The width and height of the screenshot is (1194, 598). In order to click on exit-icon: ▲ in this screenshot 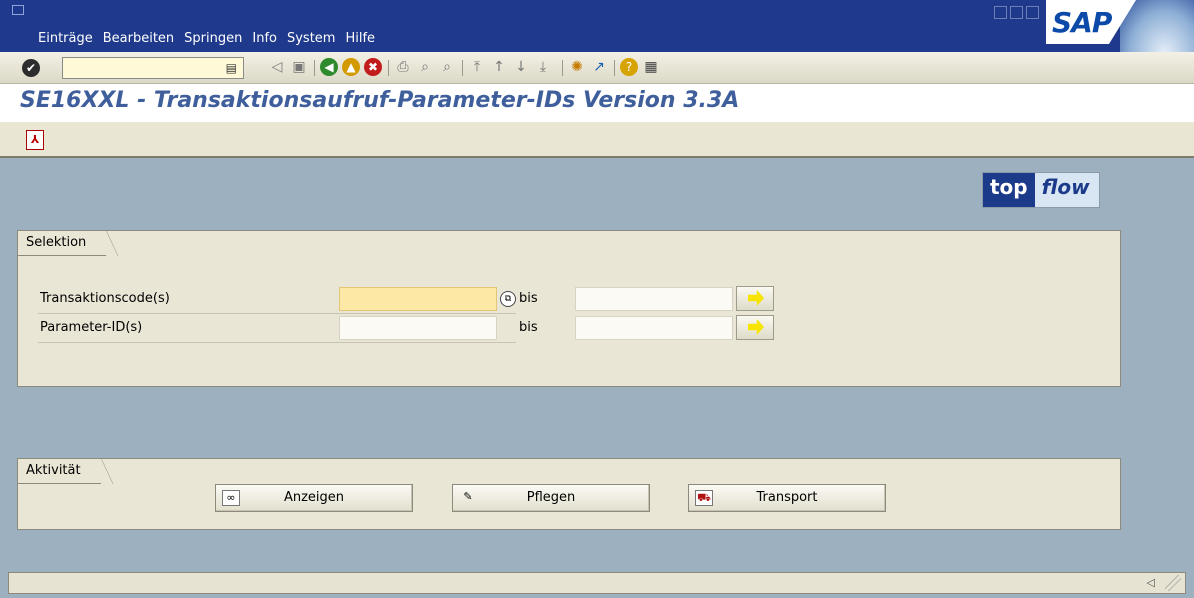, I will do `click(351, 67)`.